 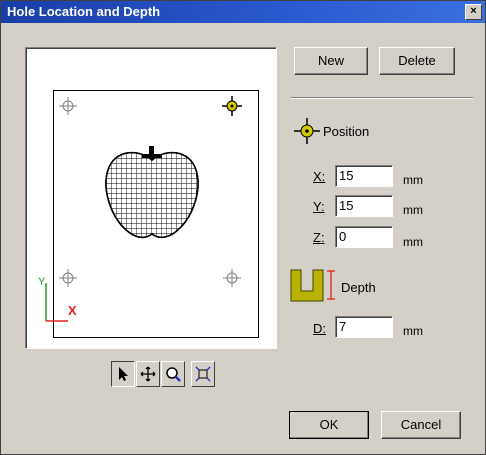 I want to click on ok-button: OK, so click(x=329, y=425).